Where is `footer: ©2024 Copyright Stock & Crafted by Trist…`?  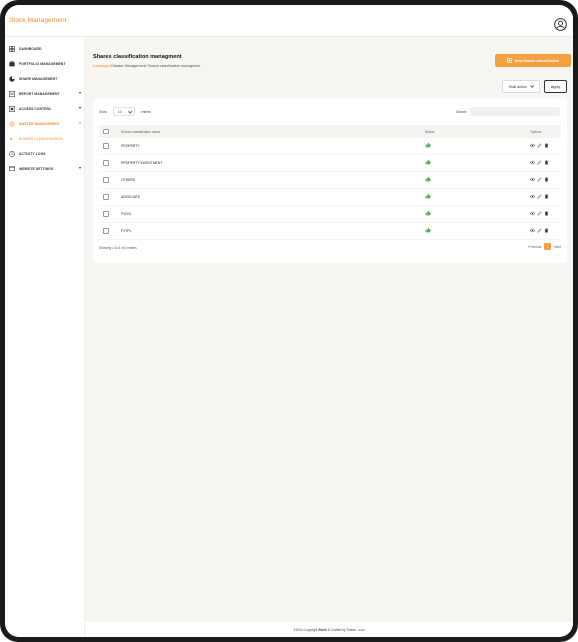
footer: ©2024 Copyright Stock & Crafted by Trist… is located at coordinates (329, 629).